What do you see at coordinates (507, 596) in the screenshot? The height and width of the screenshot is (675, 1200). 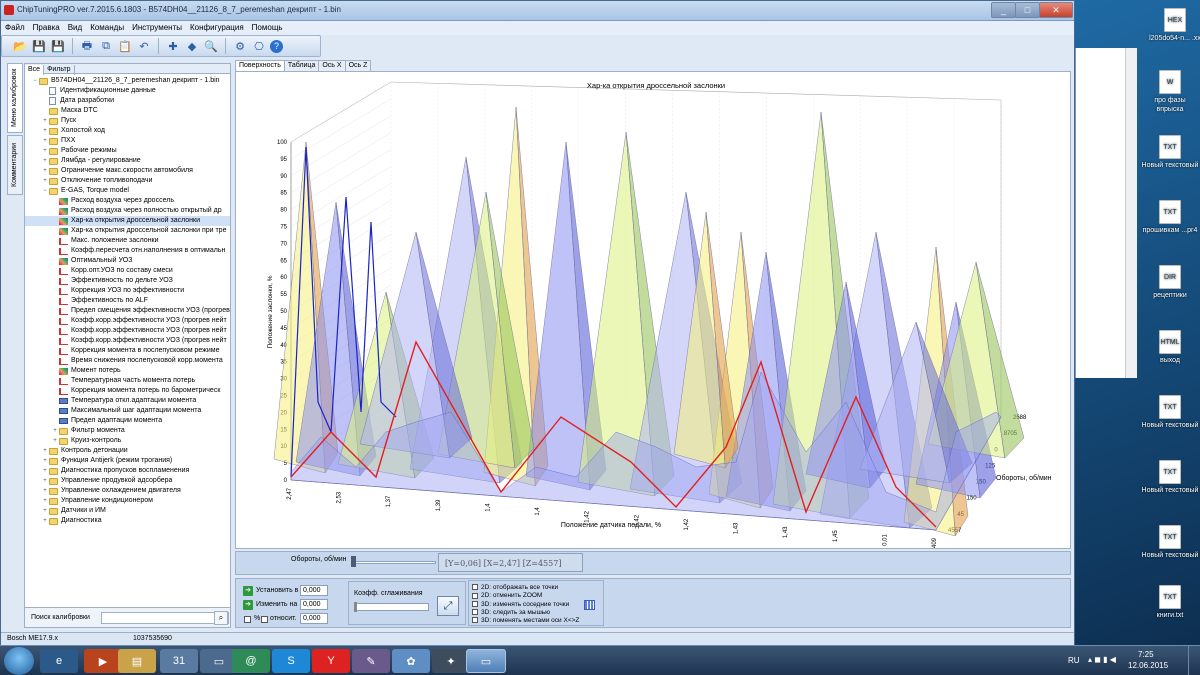 I see `option-row: 2D: отменить ZOOM` at bounding box center [507, 596].